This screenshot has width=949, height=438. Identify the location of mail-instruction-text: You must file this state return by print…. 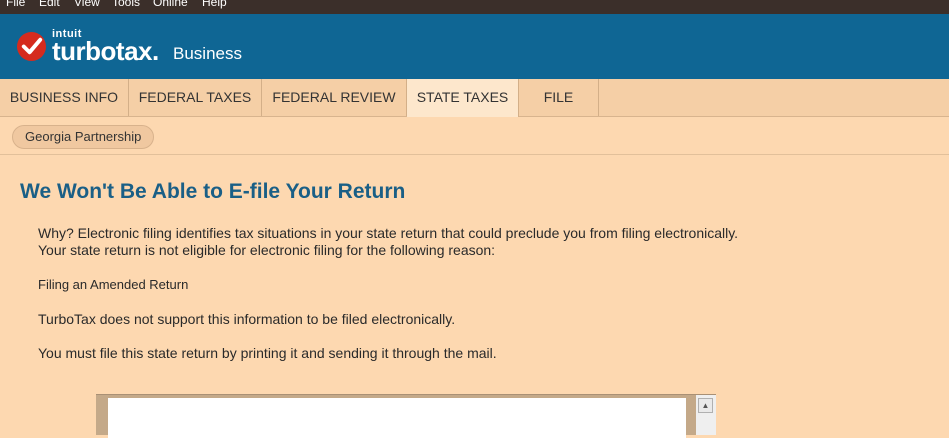
(267, 353).